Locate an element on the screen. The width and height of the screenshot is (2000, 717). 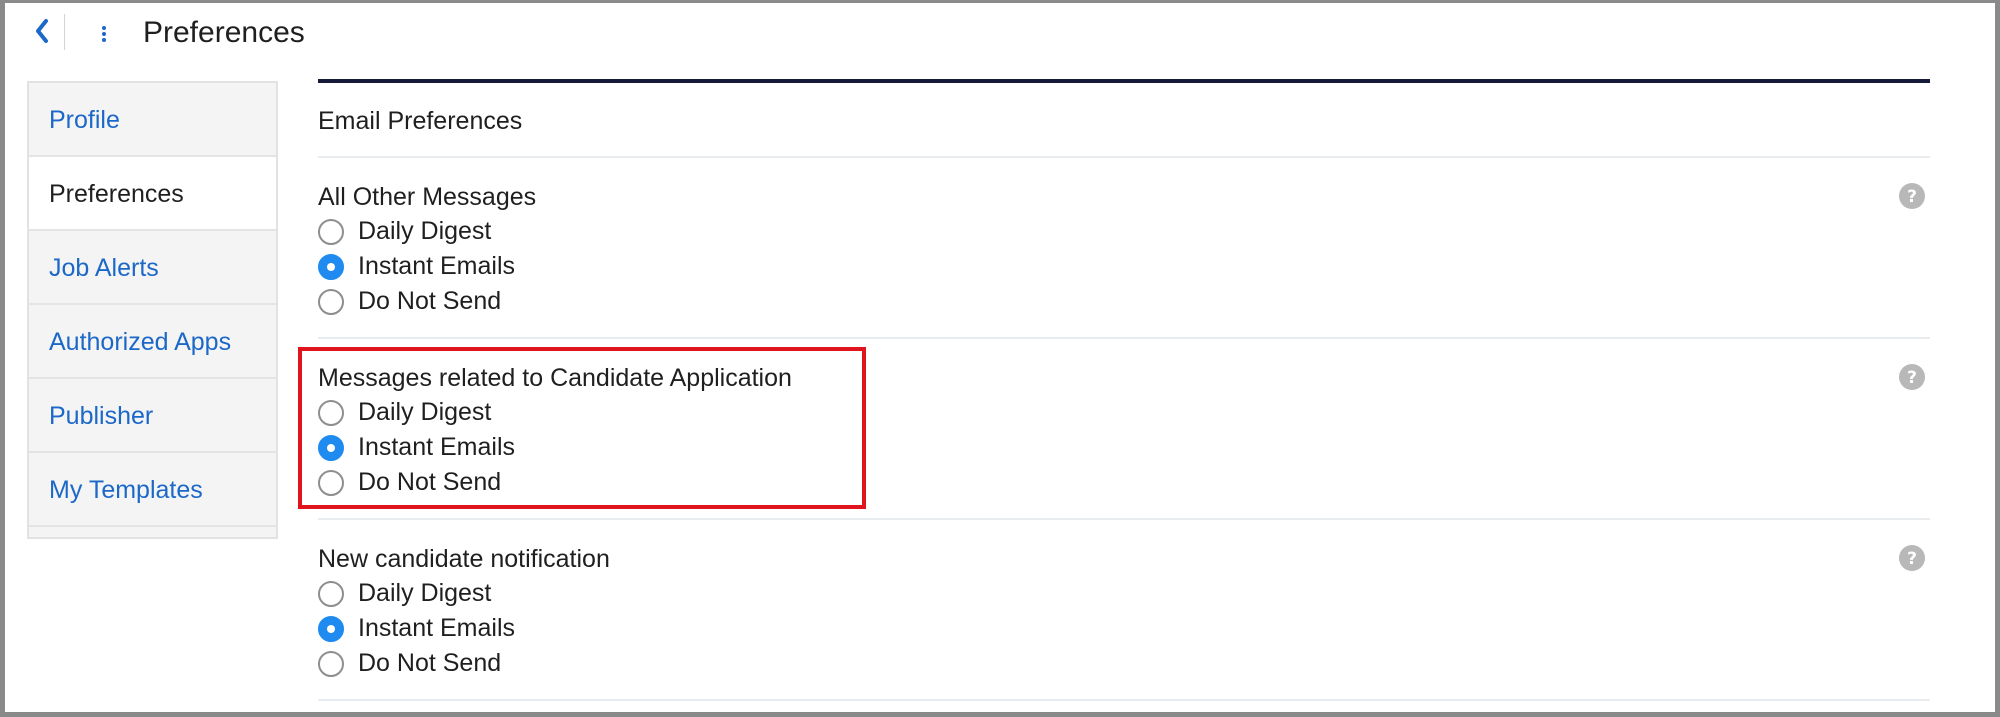
section-title: Email Preferences is located at coordinates (420, 121).